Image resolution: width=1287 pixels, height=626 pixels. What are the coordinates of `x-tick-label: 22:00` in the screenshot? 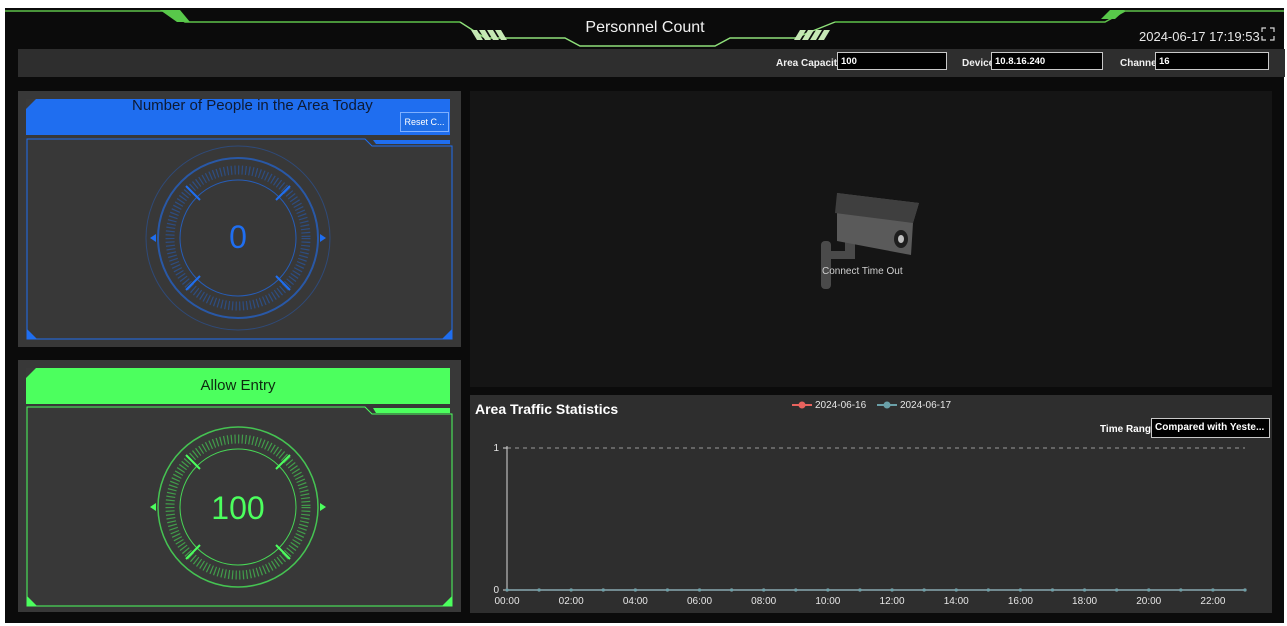 It's located at (1212, 601).